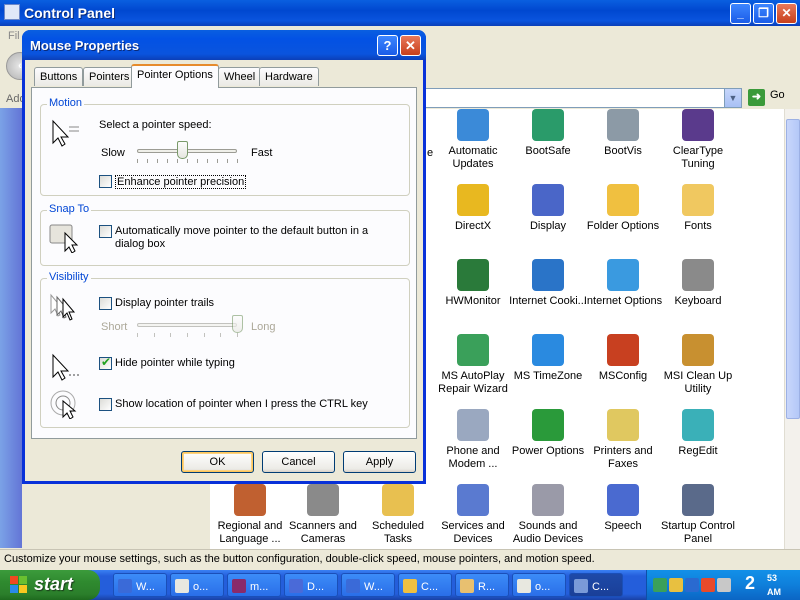 The height and width of the screenshot is (600, 800). I want to click on tab-pointer-options: Pointer Options, so click(175, 76).